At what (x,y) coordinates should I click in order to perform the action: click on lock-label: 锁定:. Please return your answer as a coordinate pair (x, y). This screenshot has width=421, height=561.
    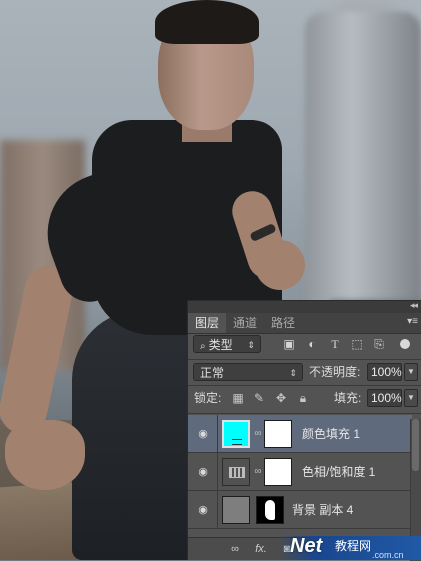
    Looking at the image, I should click on (208, 398).